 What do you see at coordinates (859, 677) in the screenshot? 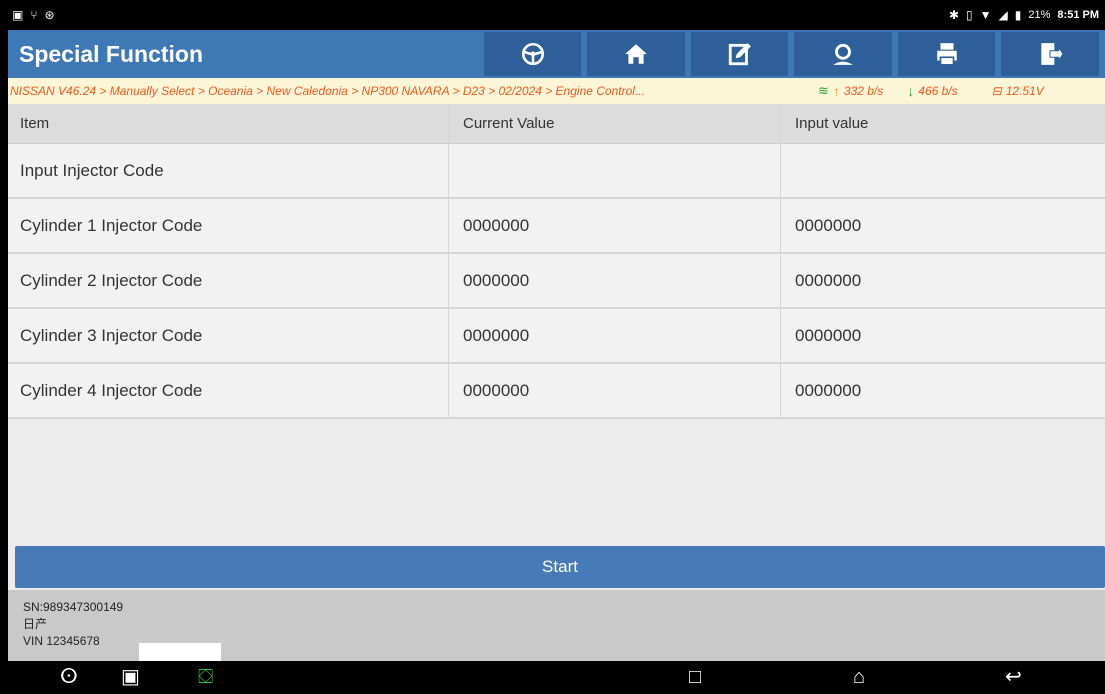
I see `home-nav-icon: ⌂` at bounding box center [859, 677].